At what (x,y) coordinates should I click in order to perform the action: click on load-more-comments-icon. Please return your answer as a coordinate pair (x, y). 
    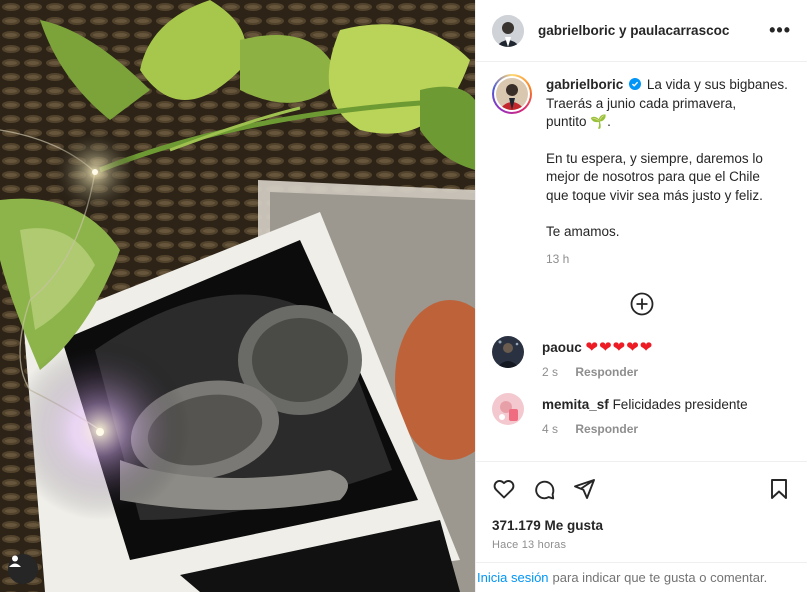
    Looking at the image, I should click on (642, 304).